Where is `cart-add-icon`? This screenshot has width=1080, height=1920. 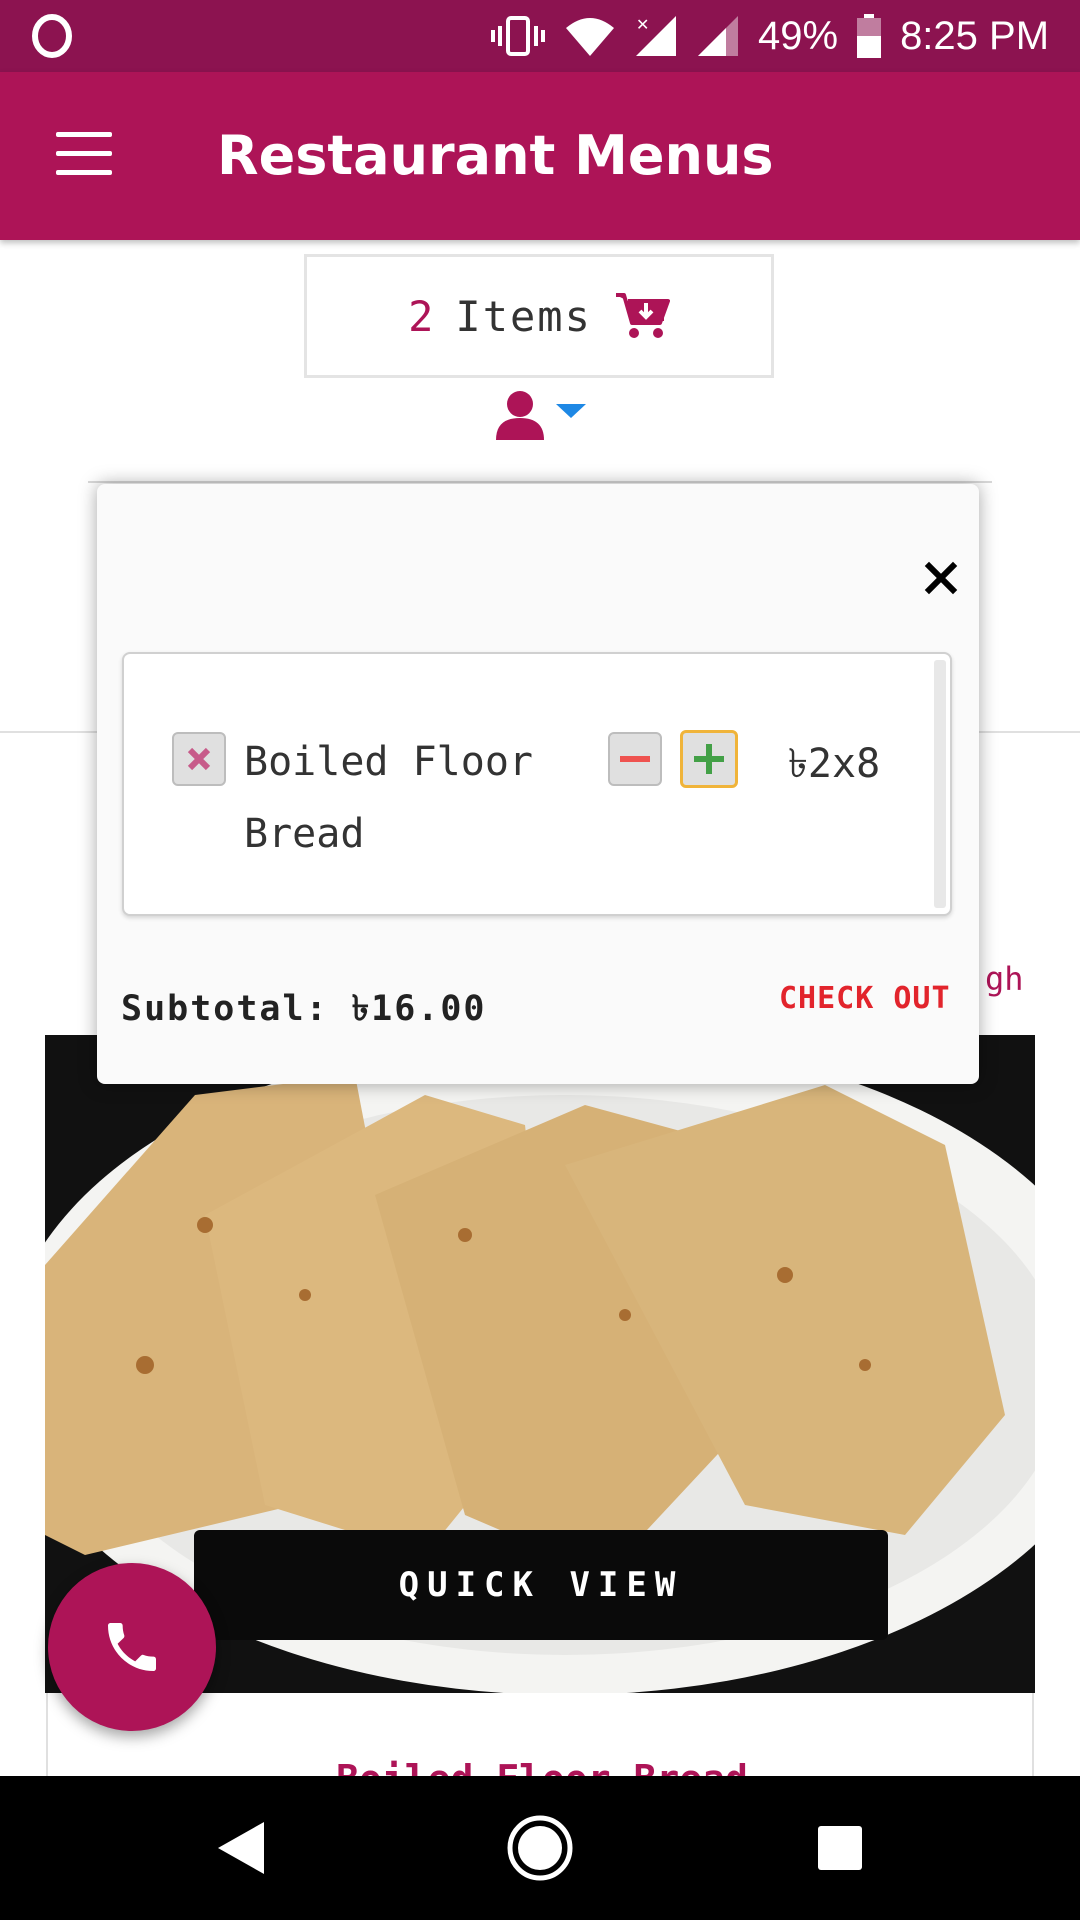
cart-add-icon is located at coordinates (642, 315).